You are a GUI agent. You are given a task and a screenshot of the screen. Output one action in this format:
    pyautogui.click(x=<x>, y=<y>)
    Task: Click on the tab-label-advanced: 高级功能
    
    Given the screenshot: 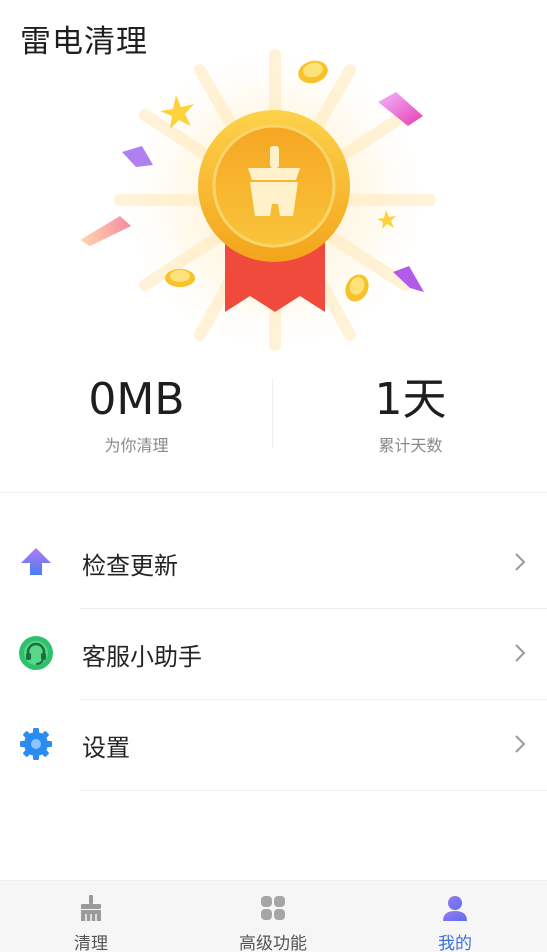 What is the action you would take?
    pyautogui.click(x=273, y=943)
    